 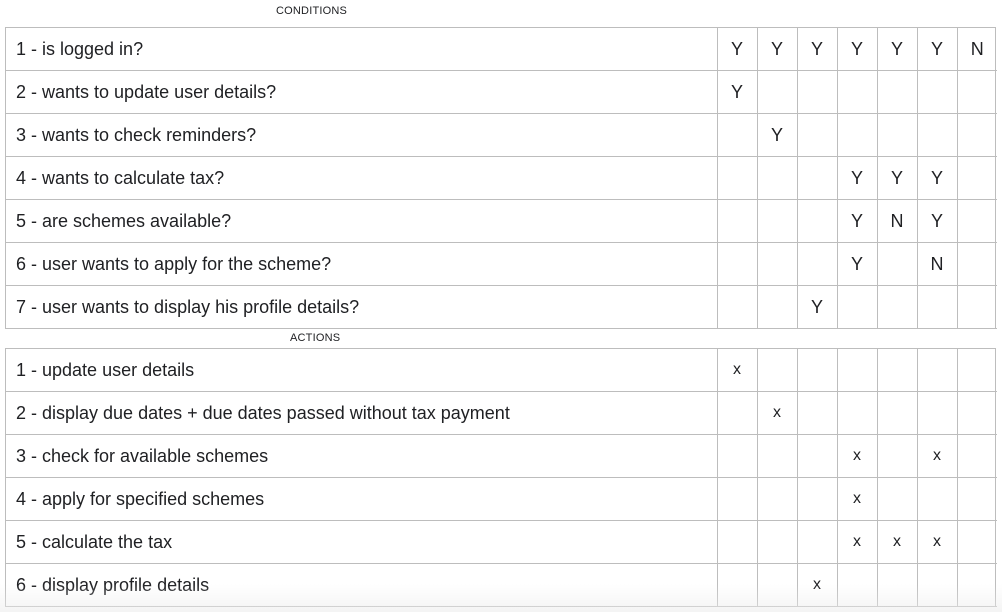 What do you see at coordinates (857, 370) in the screenshot?
I see `action-row-rule-4-cell` at bounding box center [857, 370].